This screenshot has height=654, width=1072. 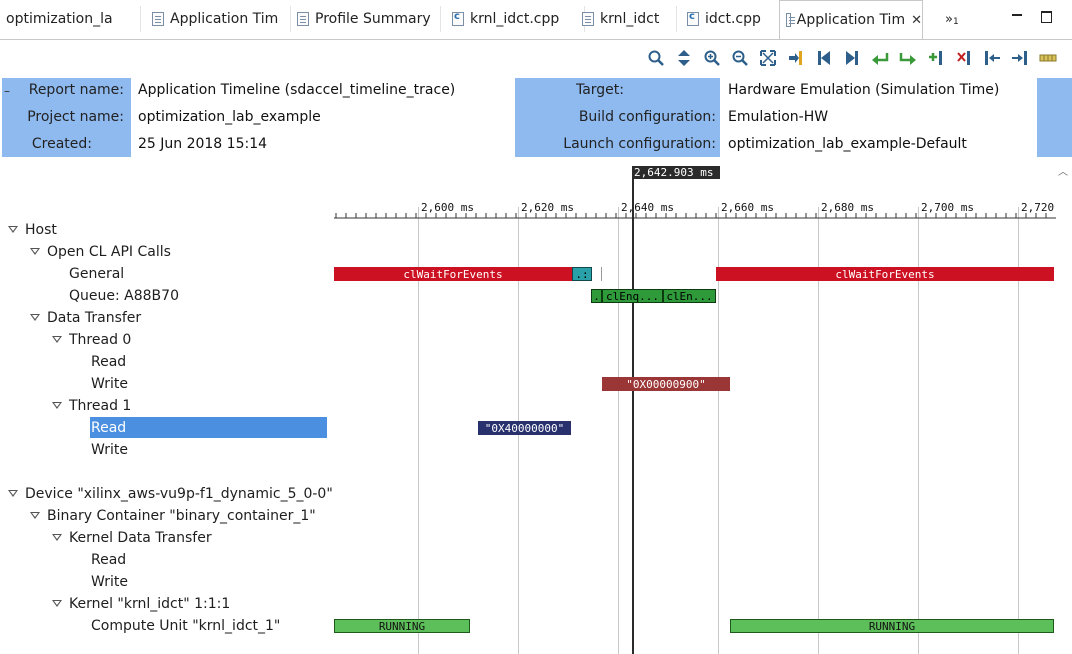 I want to click on tab-label: optimization_la, so click(x=59, y=19).